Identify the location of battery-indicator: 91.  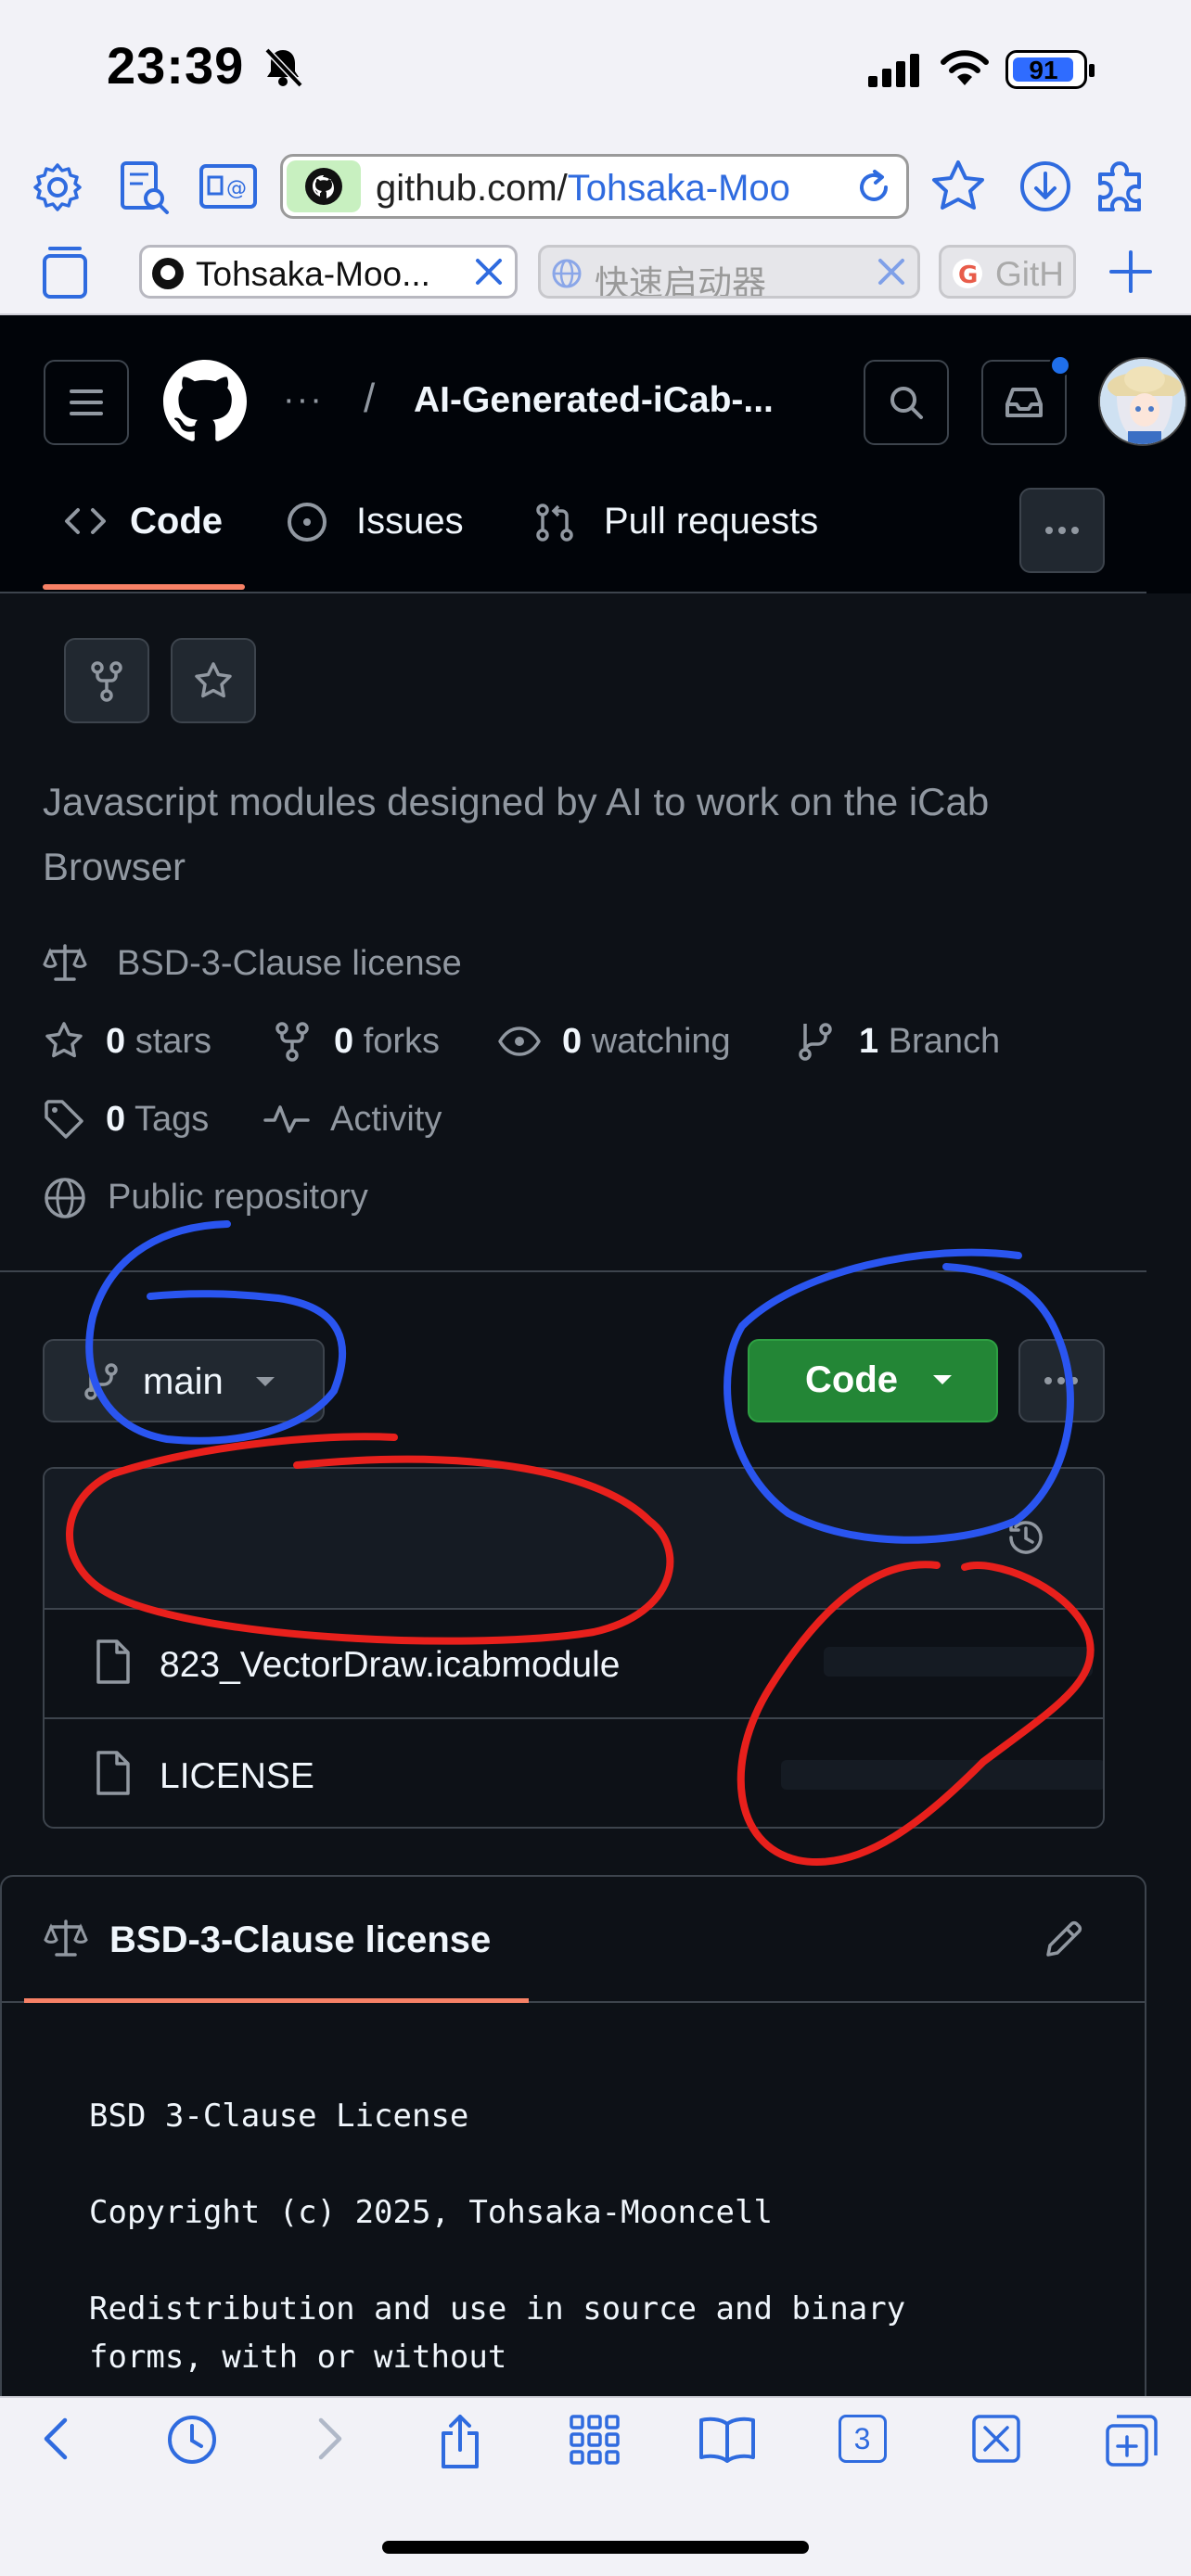
(1050, 69).